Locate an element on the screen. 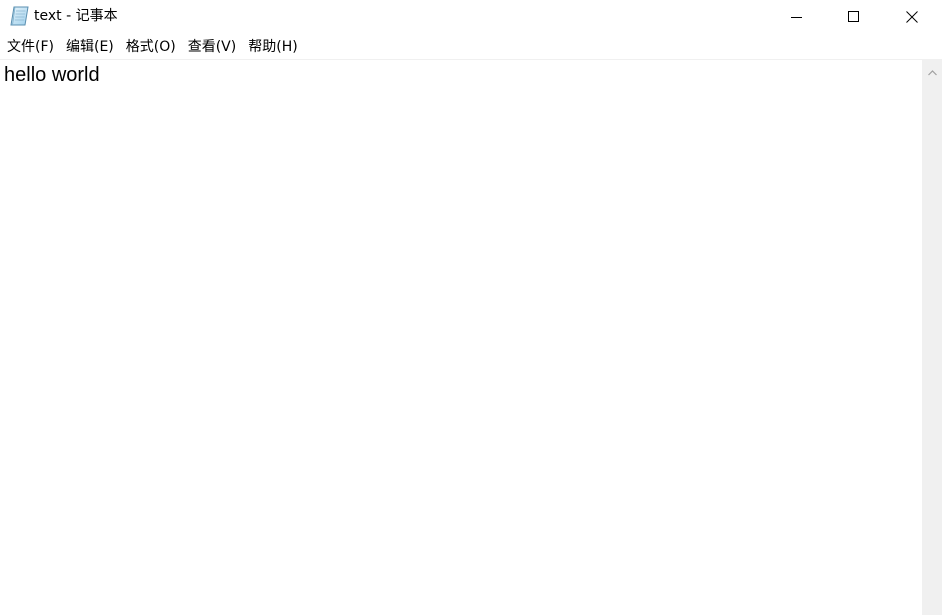 The width and height of the screenshot is (942, 615). menu-edit: 编辑(E) is located at coordinates (90, 47).